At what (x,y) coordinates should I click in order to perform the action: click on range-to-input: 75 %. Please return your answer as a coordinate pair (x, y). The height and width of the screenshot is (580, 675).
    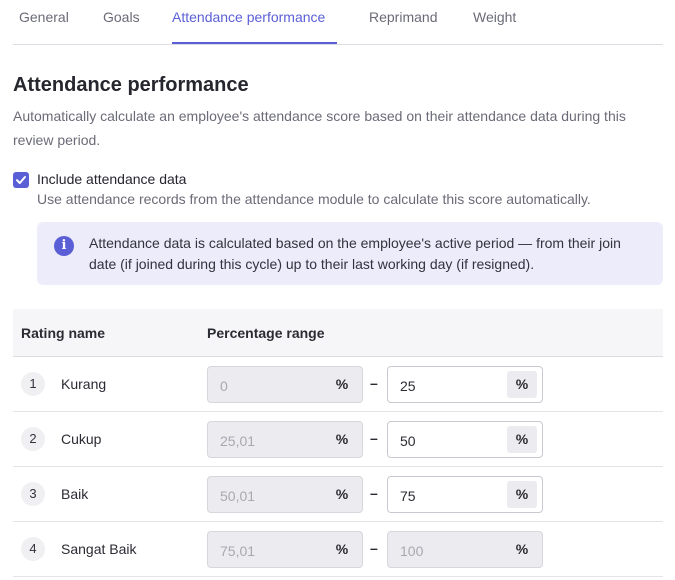
    Looking at the image, I should click on (465, 494).